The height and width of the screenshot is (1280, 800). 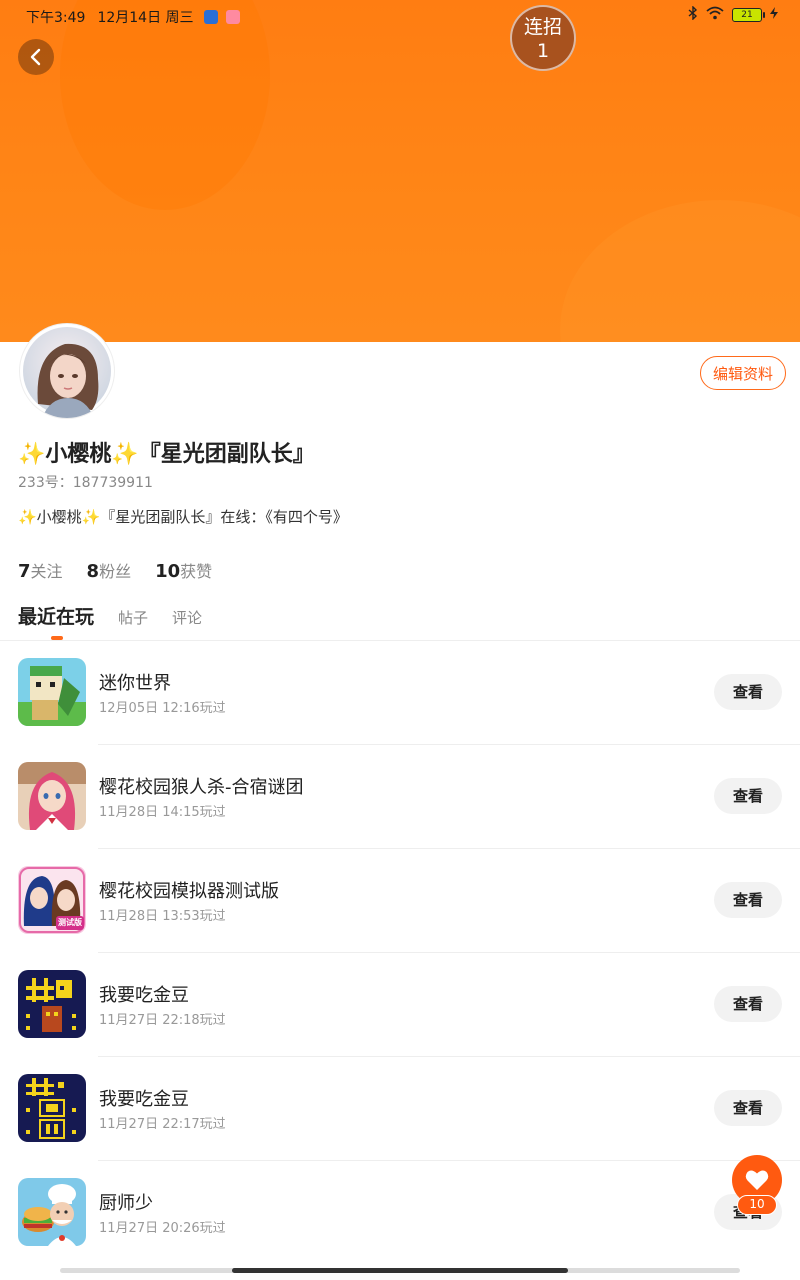 What do you see at coordinates (400, 1005) in the screenshot?
I see `list-item: 我要吃金豆 11月27日 22:18玩过 查看` at bounding box center [400, 1005].